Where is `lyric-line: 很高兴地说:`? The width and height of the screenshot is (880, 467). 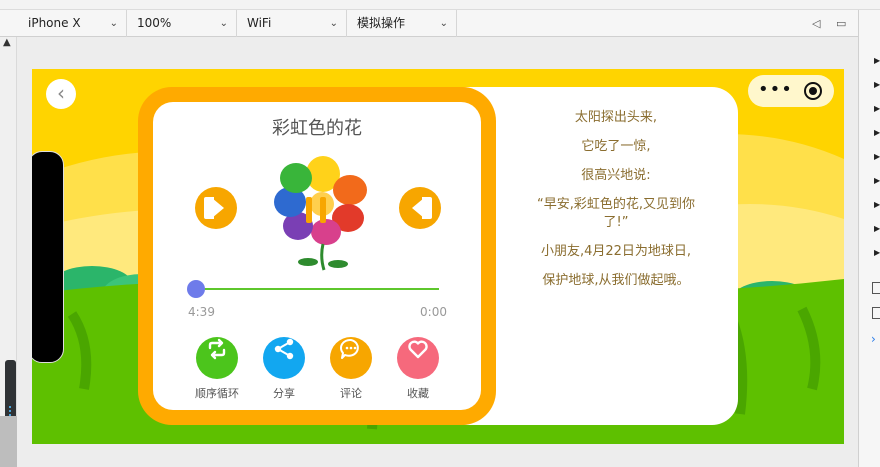 lyric-line: 很高兴地说: is located at coordinates (616, 175).